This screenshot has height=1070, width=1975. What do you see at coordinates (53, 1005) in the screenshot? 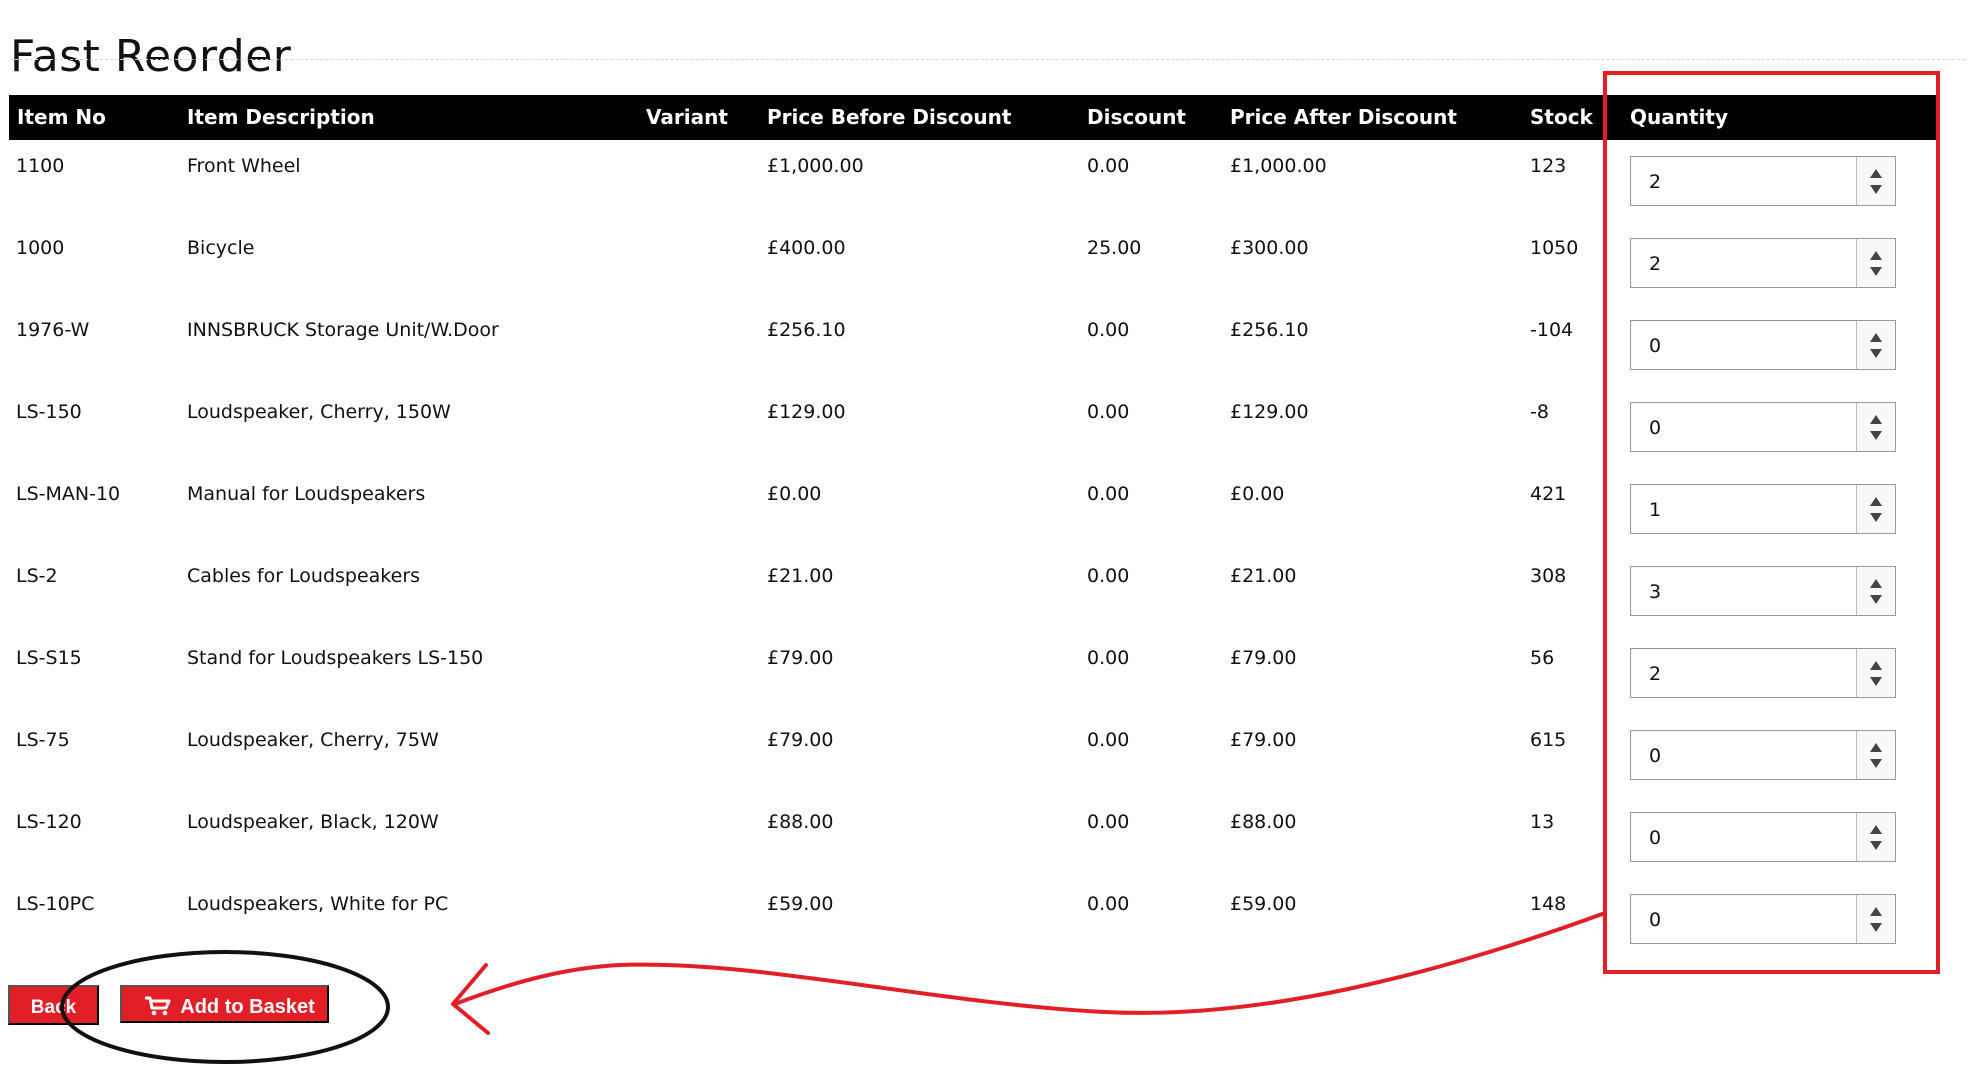
I see `back-button: Back` at bounding box center [53, 1005].